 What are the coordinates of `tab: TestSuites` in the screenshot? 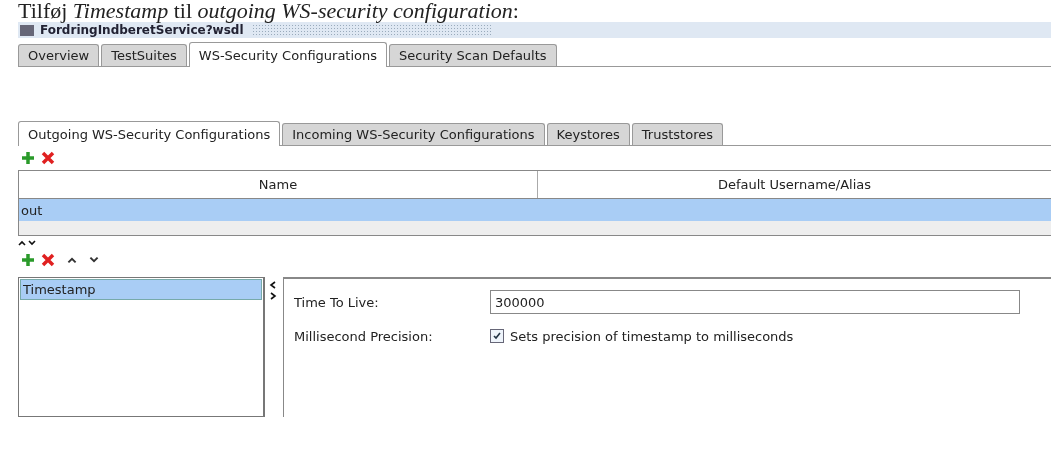 It's located at (144, 55).